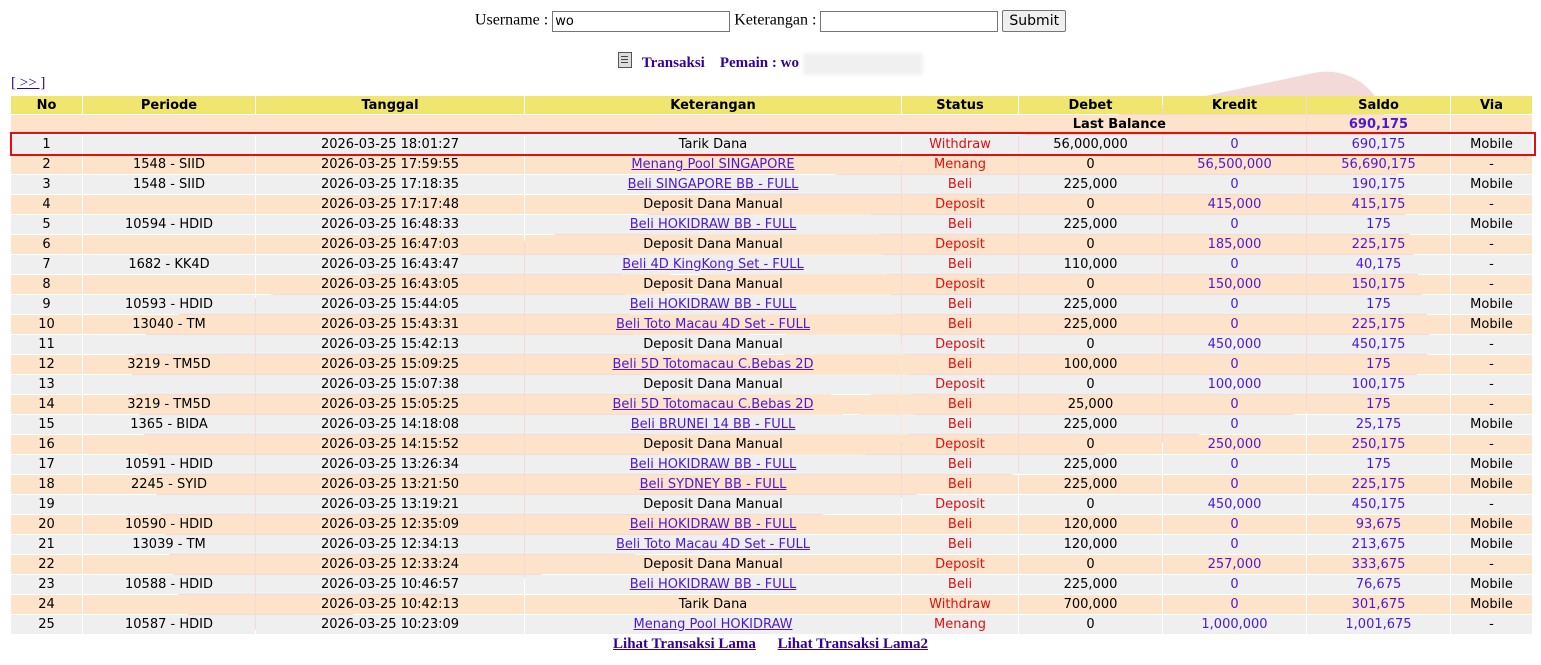  Describe the element at coordinates (46, 404) in the screenshot. I see `row-no: 14` at that location.